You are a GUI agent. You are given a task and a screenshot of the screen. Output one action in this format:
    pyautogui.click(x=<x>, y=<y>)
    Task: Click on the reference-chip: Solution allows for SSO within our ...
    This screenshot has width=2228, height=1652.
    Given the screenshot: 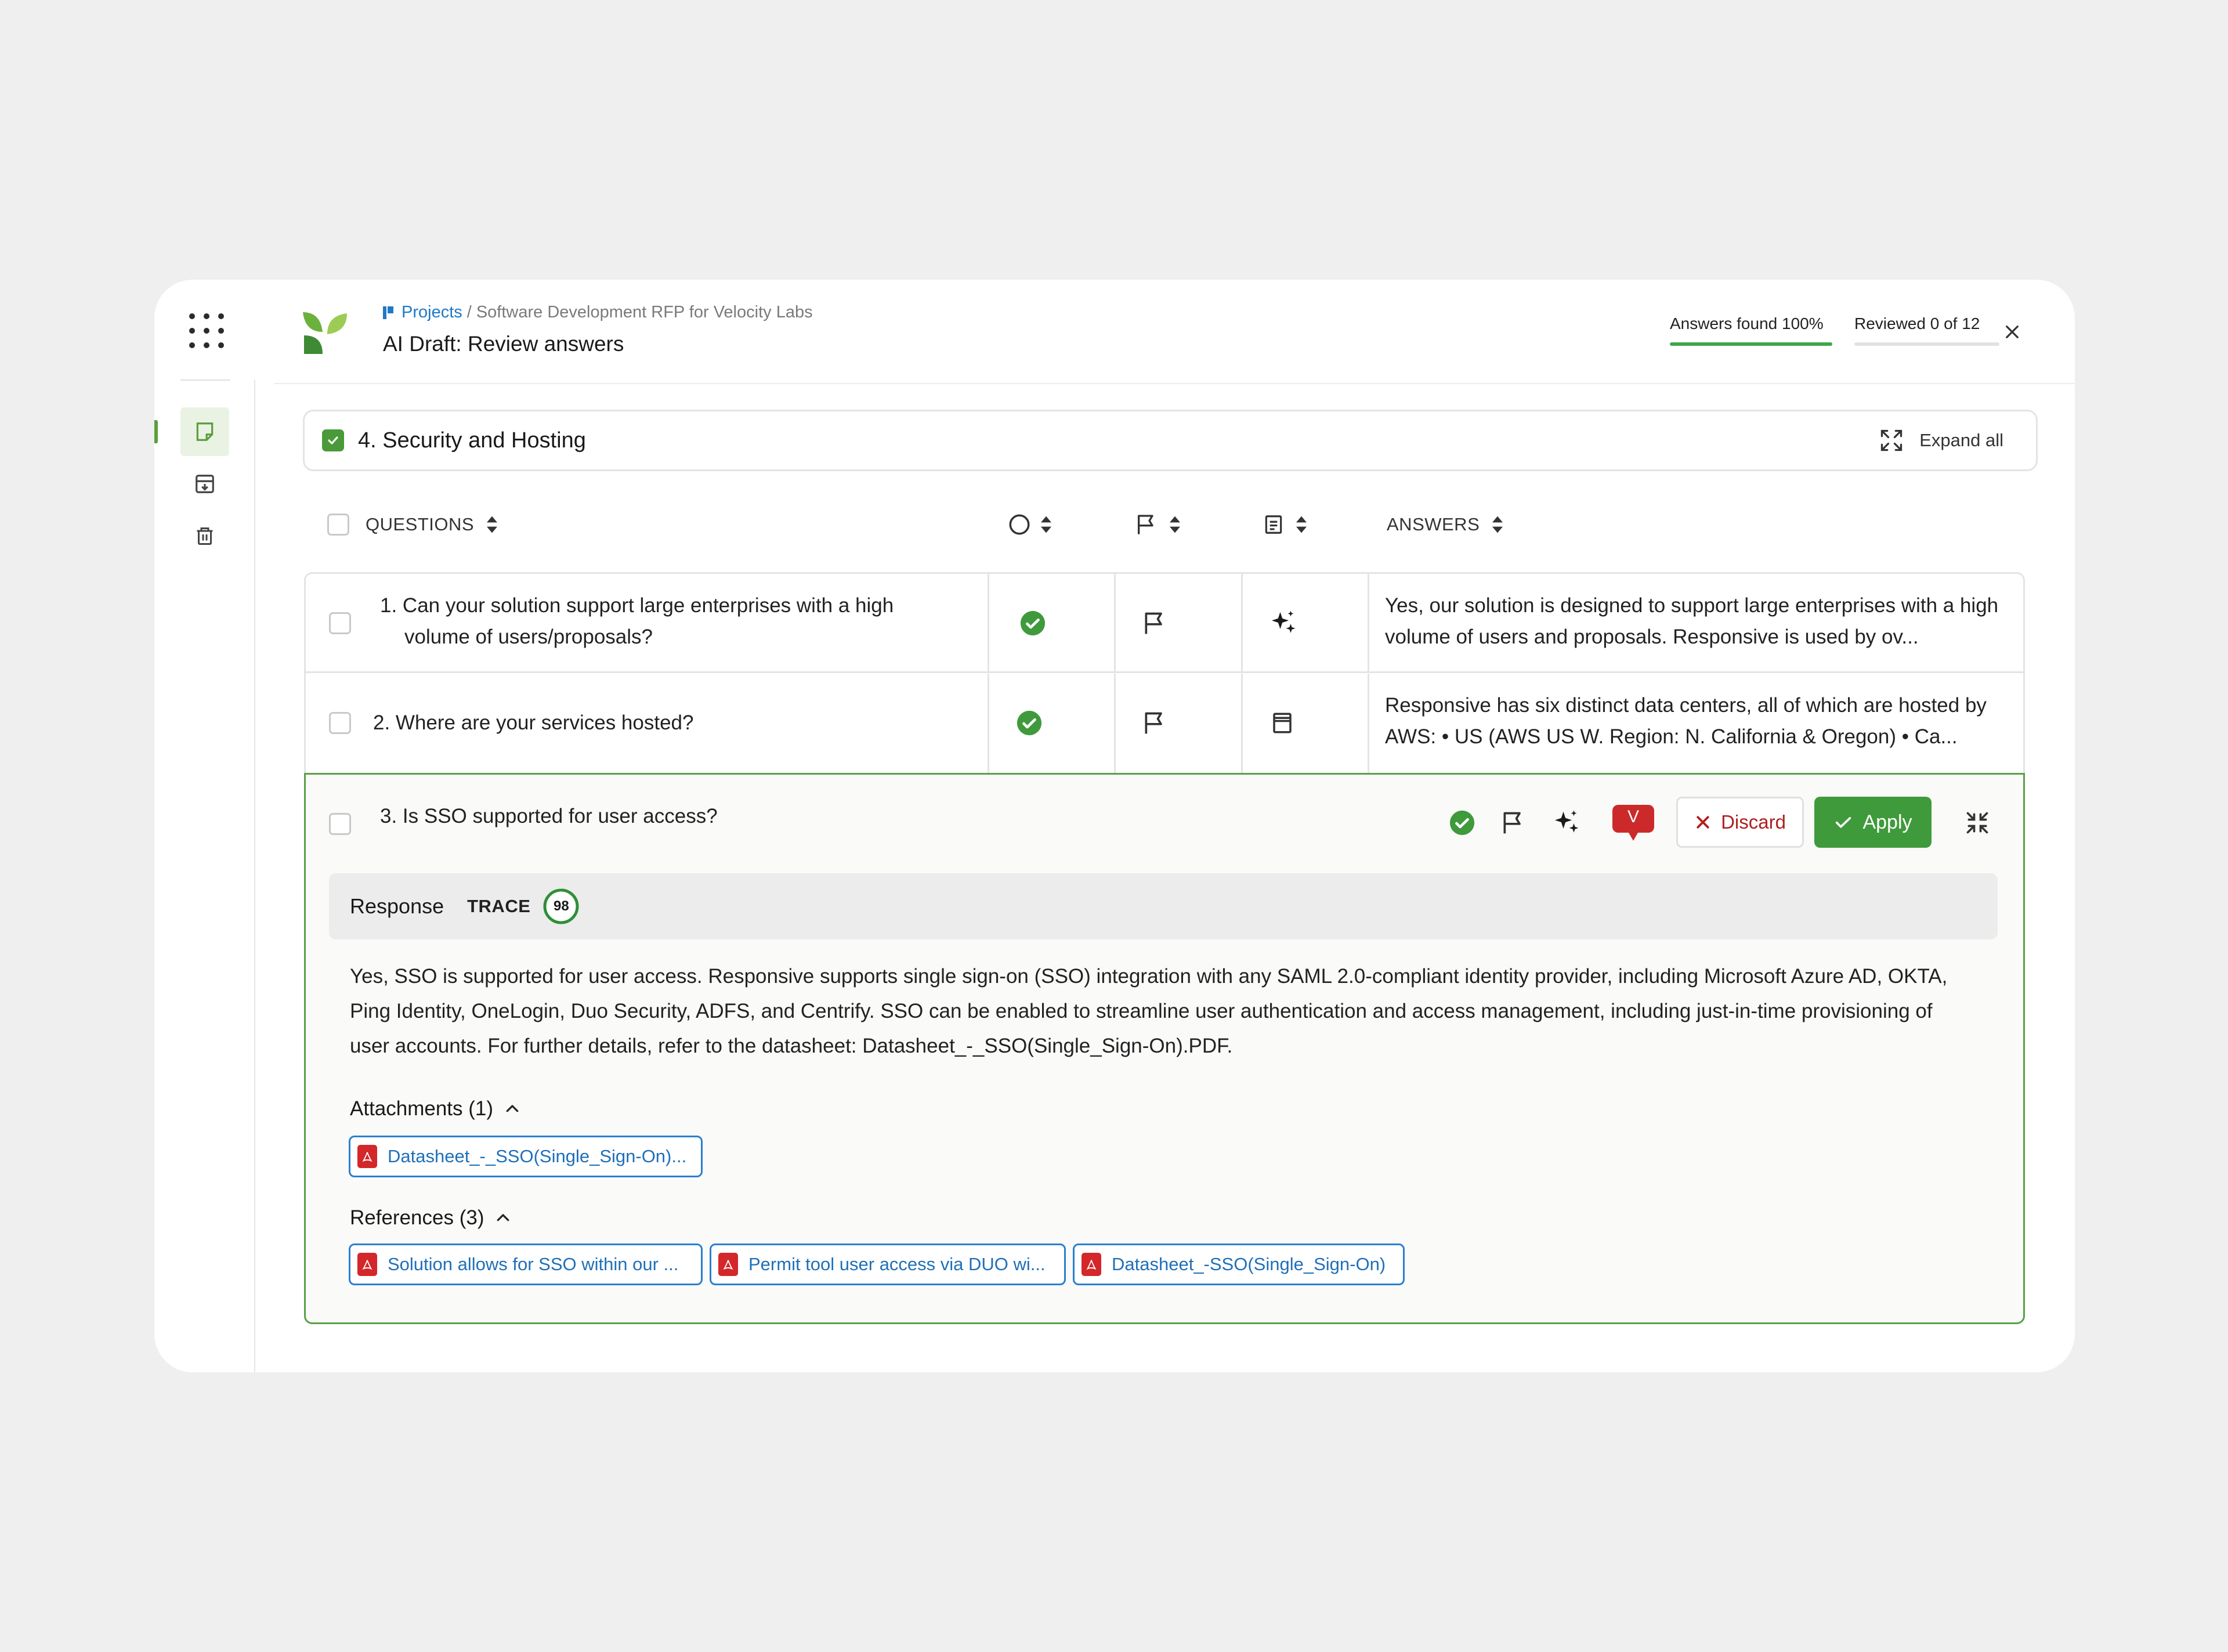 What is the action you would take?
    pyautogui.click(x=526, y=1264)
    